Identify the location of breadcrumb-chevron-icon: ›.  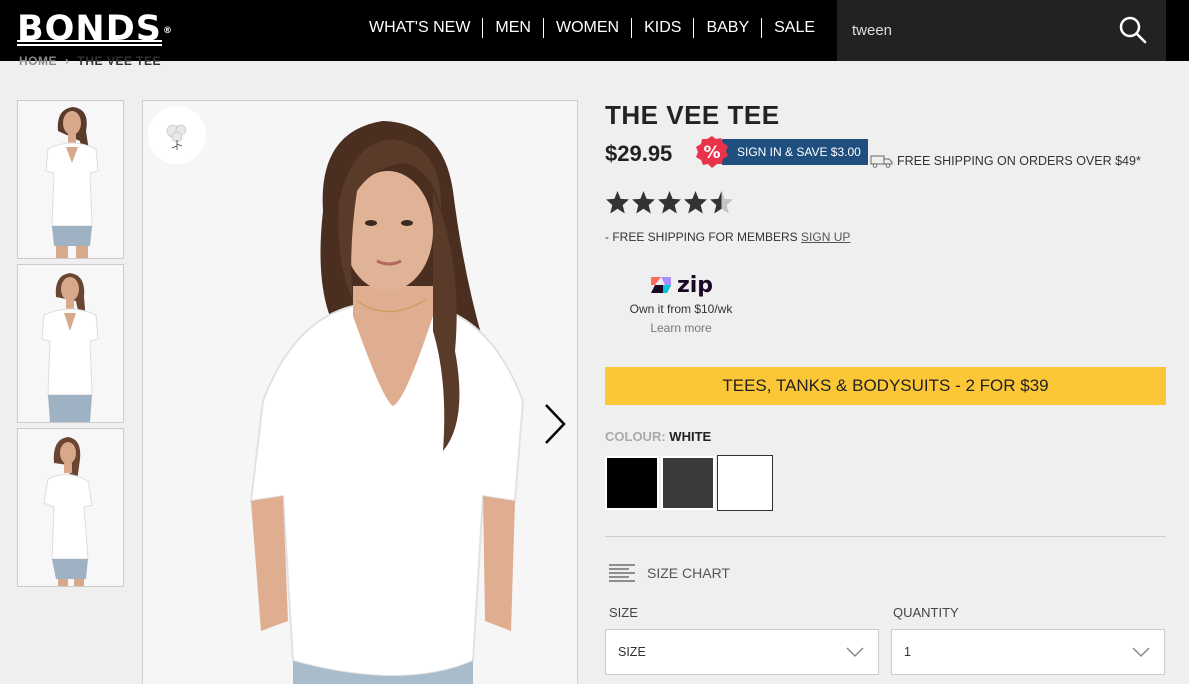
(67, 61).